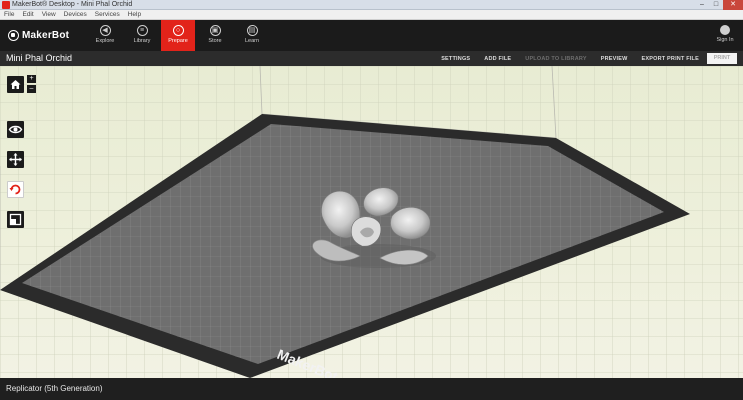  Describe the element at coordinates (31, 89) in the screenshot. I see `zoom-out-button: –` at that location.